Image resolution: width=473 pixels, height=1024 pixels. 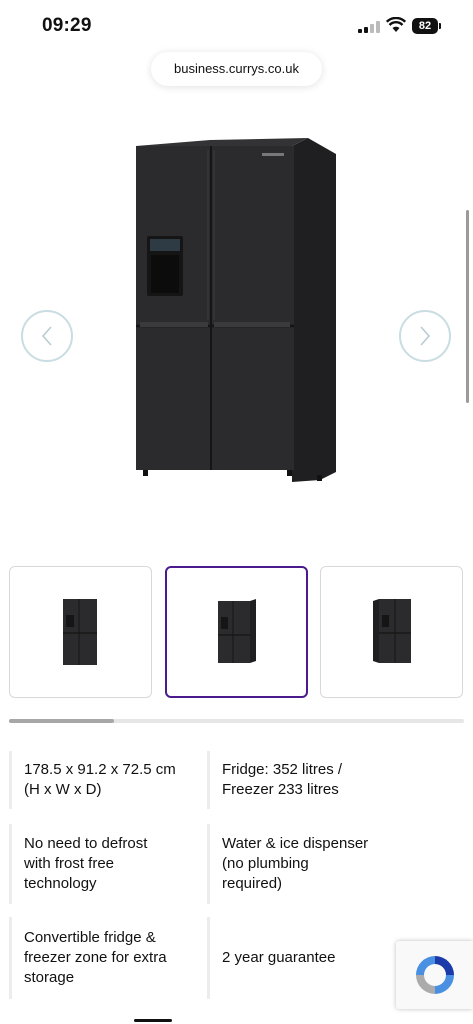 What do you see at coordinates (236, 721) in the screenshot?
I see `thumbnail-scroll-track` at bounding box center [236, 721].